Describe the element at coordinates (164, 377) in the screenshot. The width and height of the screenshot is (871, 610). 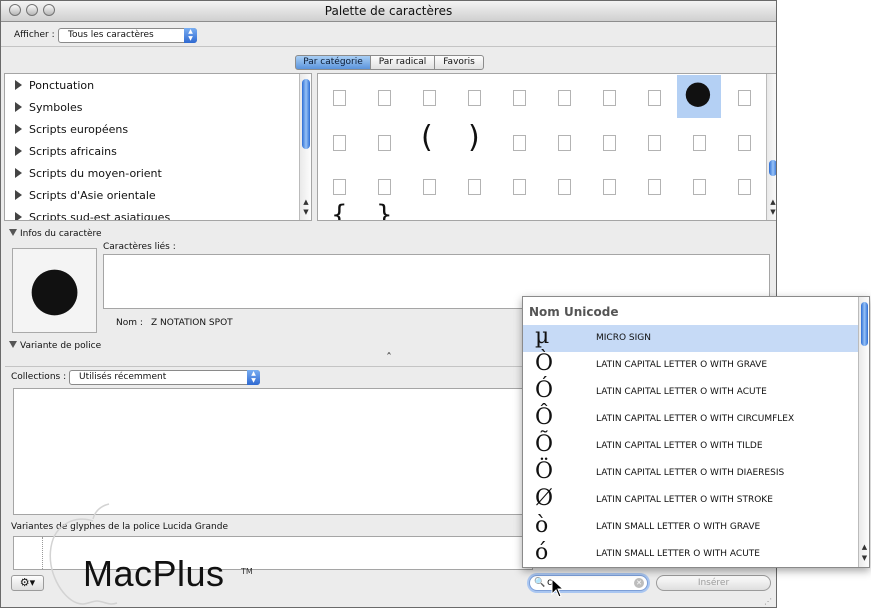
I see `collections-popup: Utilisés récemment ▲ ▼` at that location.